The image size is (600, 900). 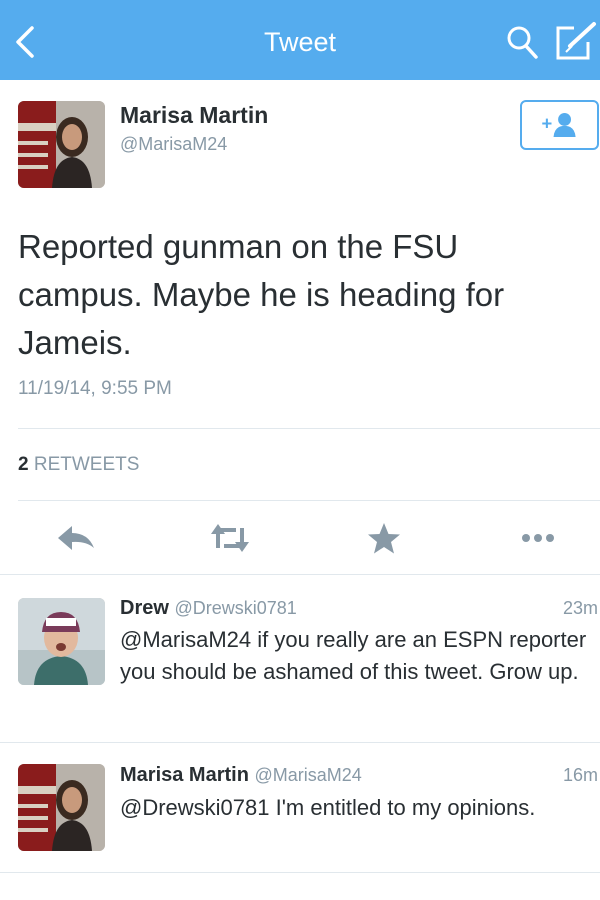 I want to click on reply-author-name: Drew, so click(x=144, y=608).